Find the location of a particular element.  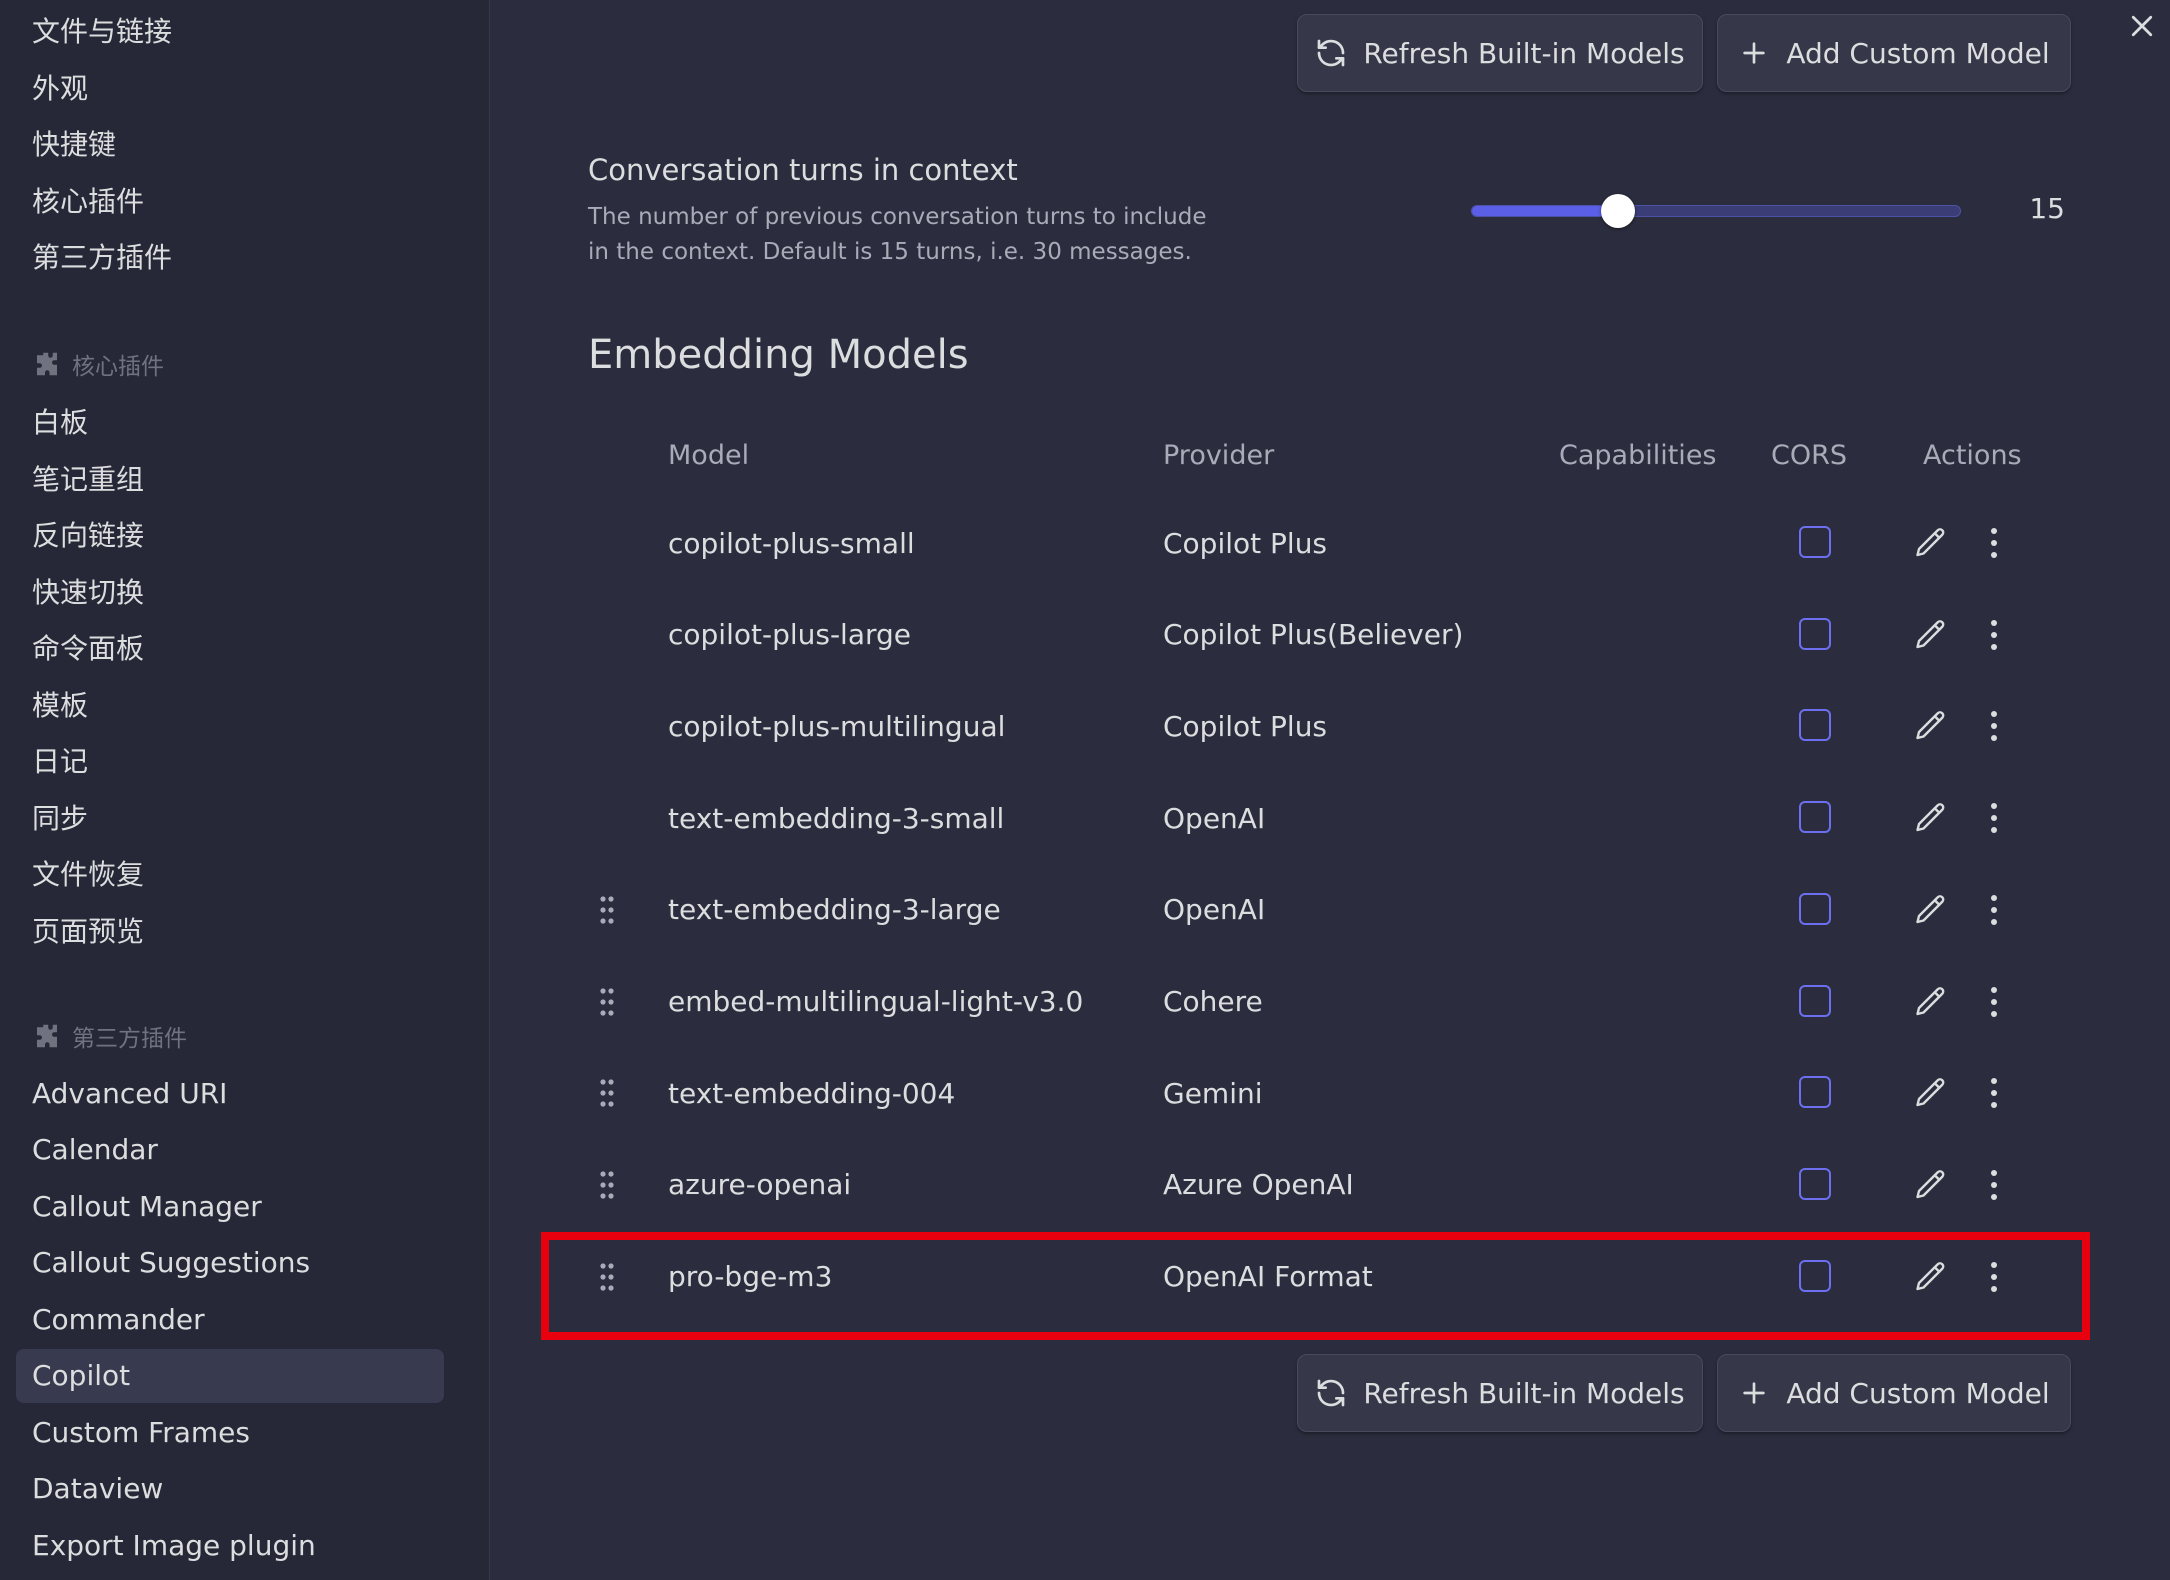

close-settings-button is located at coordinates (2142, 26).